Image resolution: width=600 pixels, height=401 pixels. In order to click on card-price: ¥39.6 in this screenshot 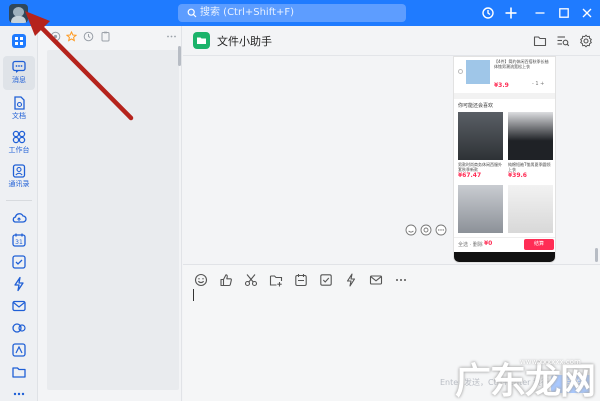, I will do `click(517, 175)`.